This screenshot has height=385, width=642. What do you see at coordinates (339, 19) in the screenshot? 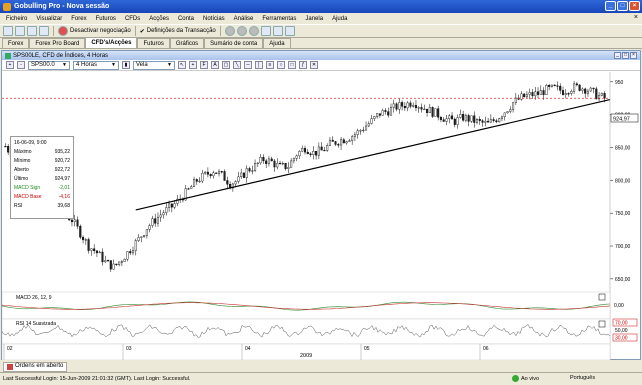
I see `menu-ajuda: Ajuda` at bounding box center [339, 19].